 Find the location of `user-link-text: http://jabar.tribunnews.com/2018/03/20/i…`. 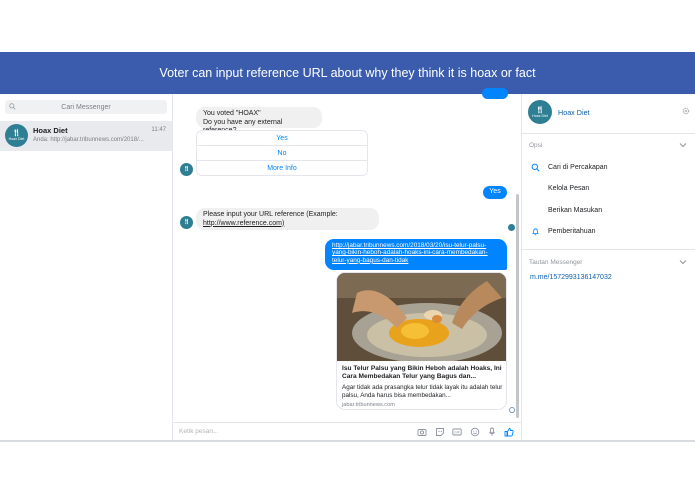

user-link-text: http://jabar.tribunnews.com/2018/03/20/i… is located at coordinates (410, 253).